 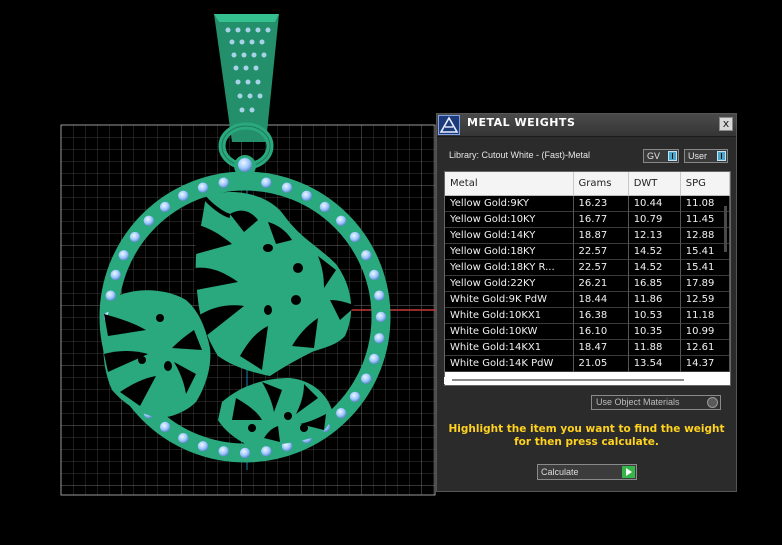 I want to click on spg-cell: 11.18, so click(x=705, y=315).